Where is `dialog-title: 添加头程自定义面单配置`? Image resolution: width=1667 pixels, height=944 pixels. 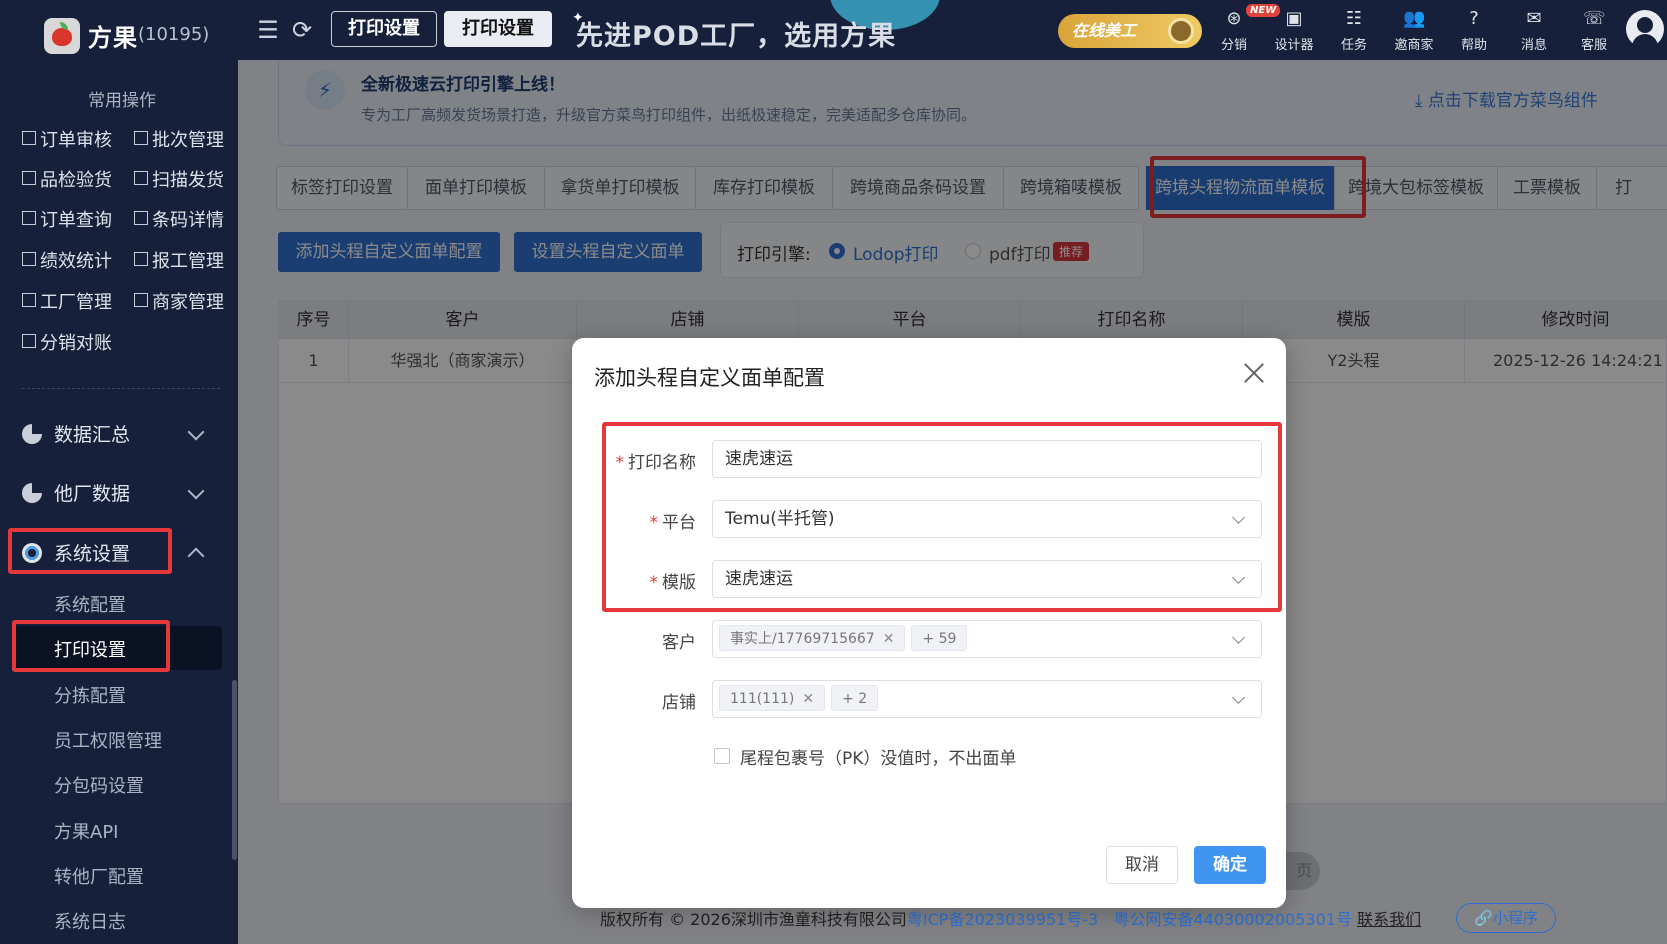 dialog-title: 添加头程自定义面单配置 is located at coordinates (709, 378).